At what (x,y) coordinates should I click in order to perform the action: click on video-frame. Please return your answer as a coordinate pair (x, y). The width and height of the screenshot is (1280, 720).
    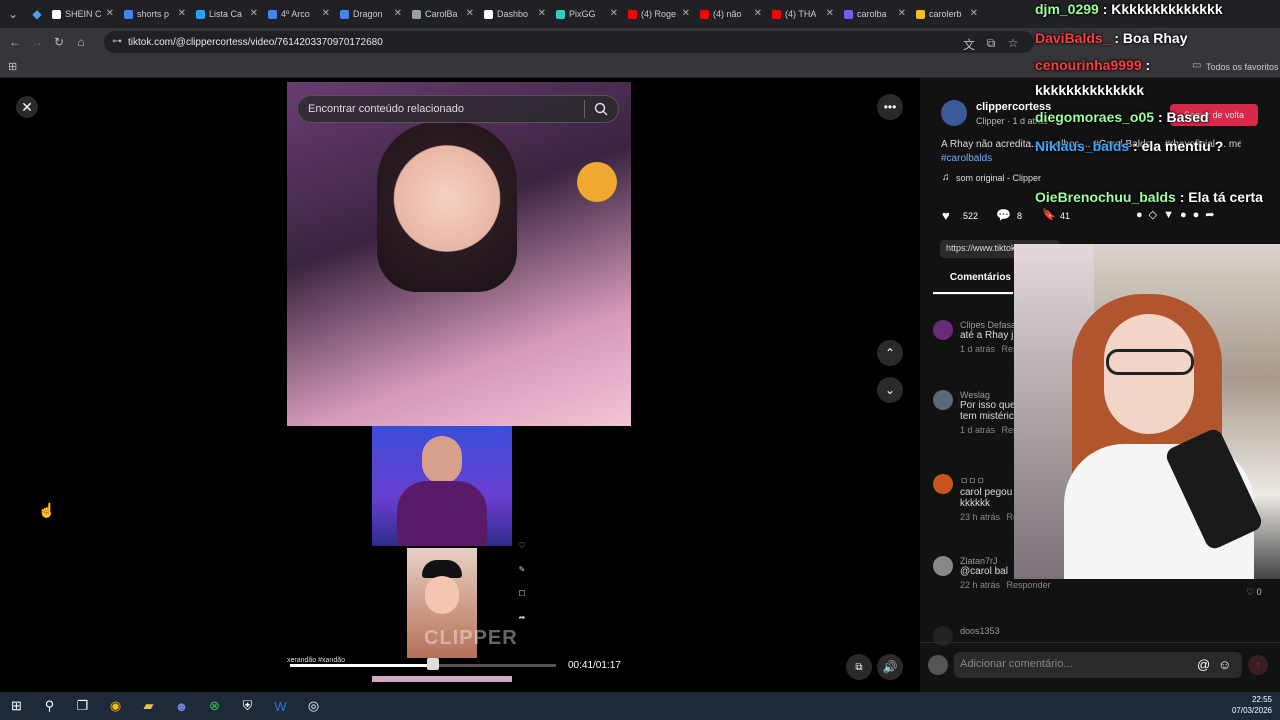
    Looking at the image, I should click on (459, 254).